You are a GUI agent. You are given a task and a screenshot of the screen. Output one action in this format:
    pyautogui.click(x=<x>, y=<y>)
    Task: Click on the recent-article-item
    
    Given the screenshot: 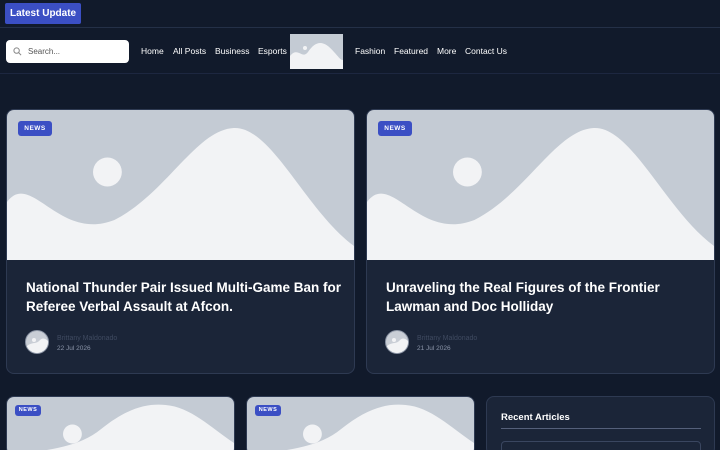 What is the action you would take?
    pyautogui.click(x=601, y=445)
    